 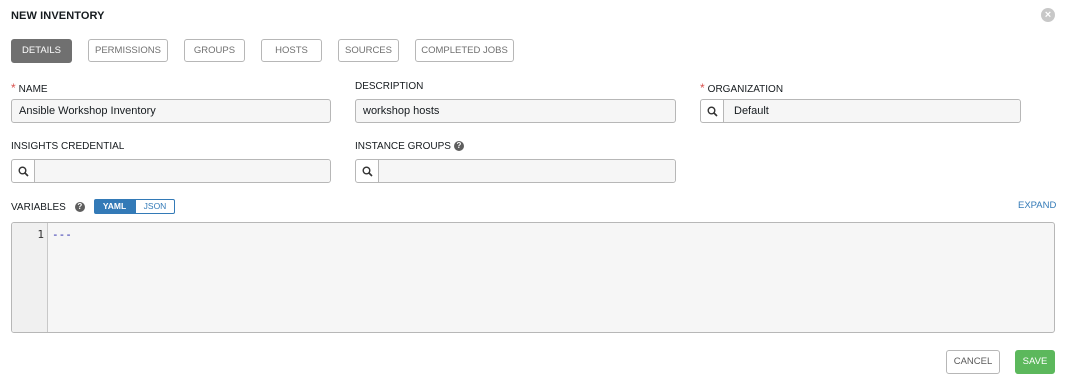 What do you see at coordinates (171, 111) in the screenshot?
I see `name-field: Ansible Workshop Inventory` at bounding box center [171, 111].